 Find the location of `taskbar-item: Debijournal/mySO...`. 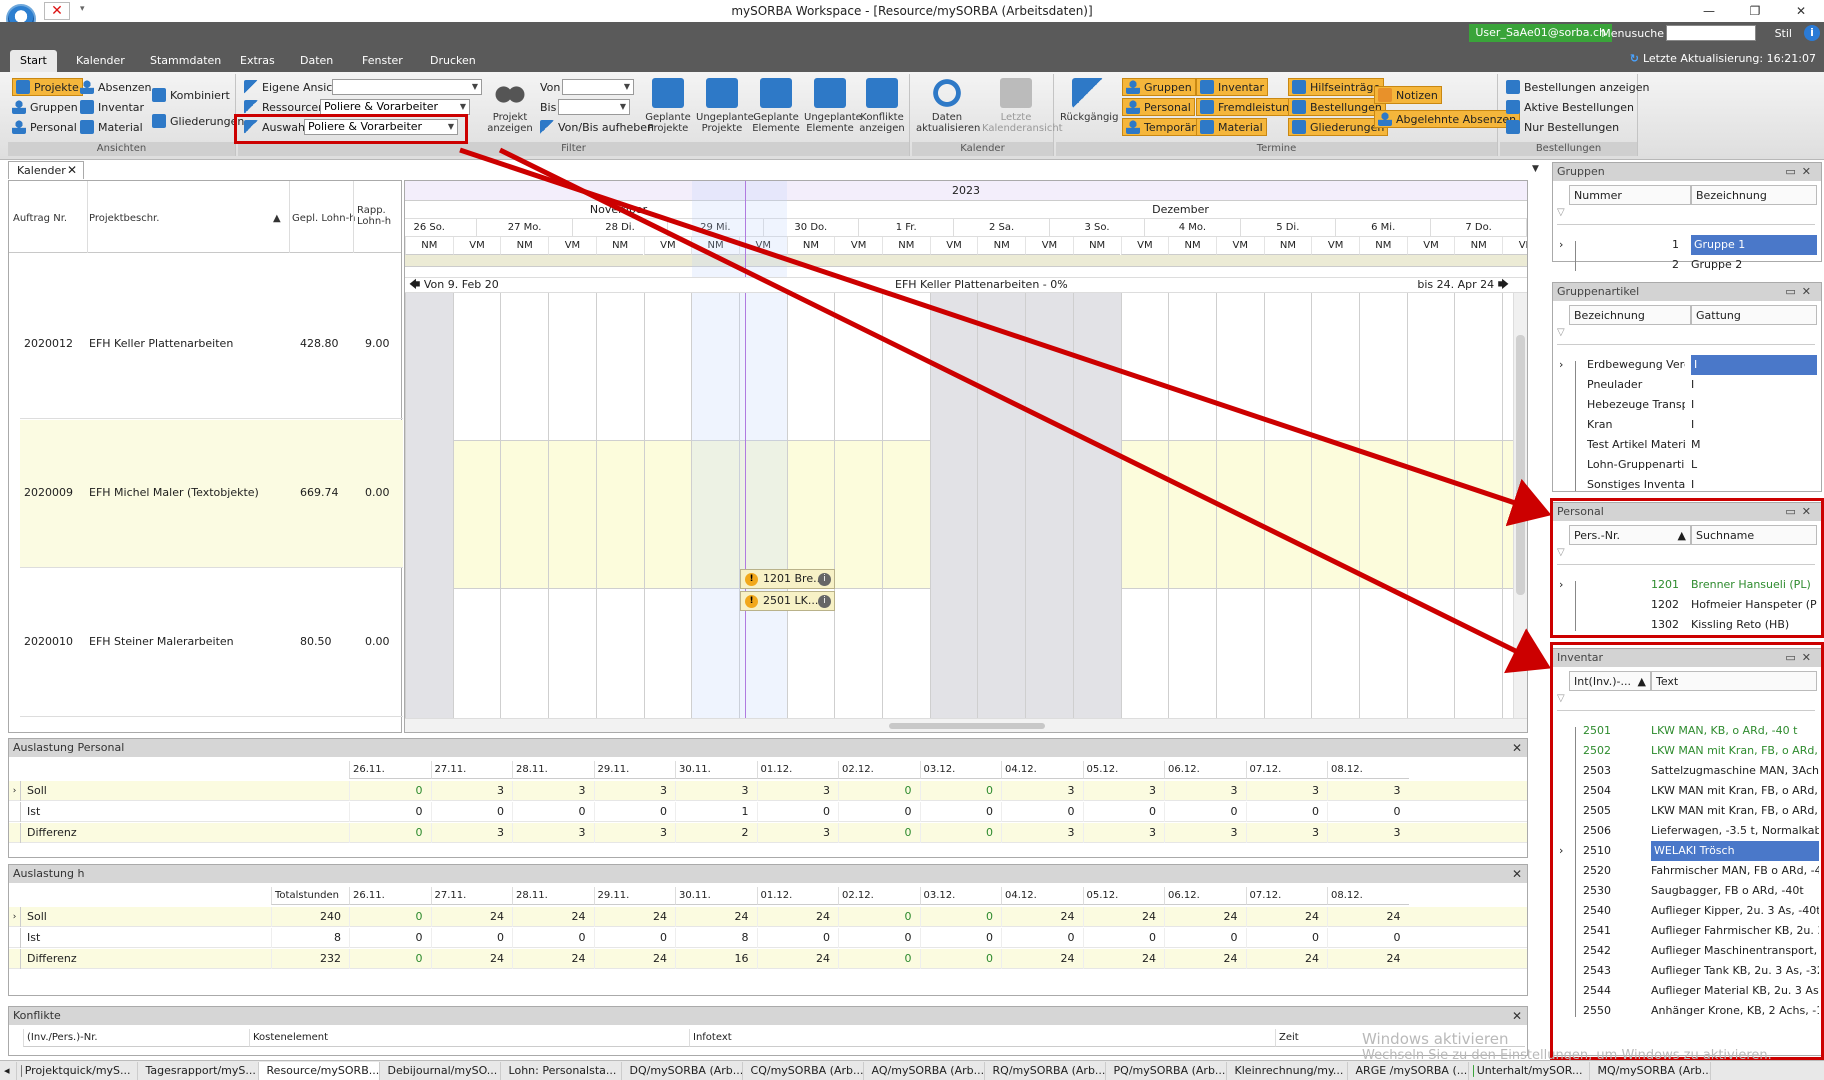

taskbar-item: Debijournal/mySO... is located at coordinates (440, 1070).